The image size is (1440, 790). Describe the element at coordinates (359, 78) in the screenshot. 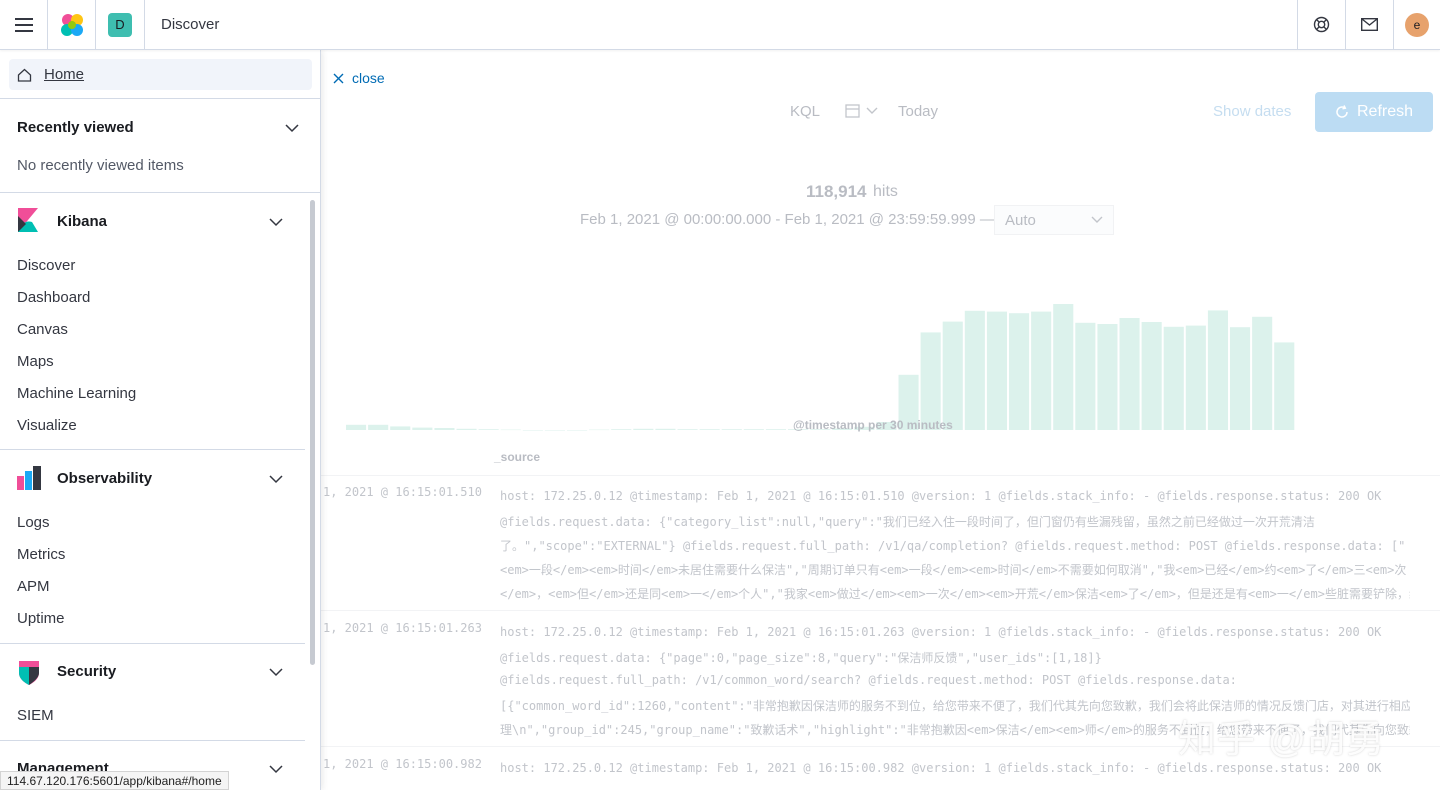

I see `close-nav-button: close` at that location.